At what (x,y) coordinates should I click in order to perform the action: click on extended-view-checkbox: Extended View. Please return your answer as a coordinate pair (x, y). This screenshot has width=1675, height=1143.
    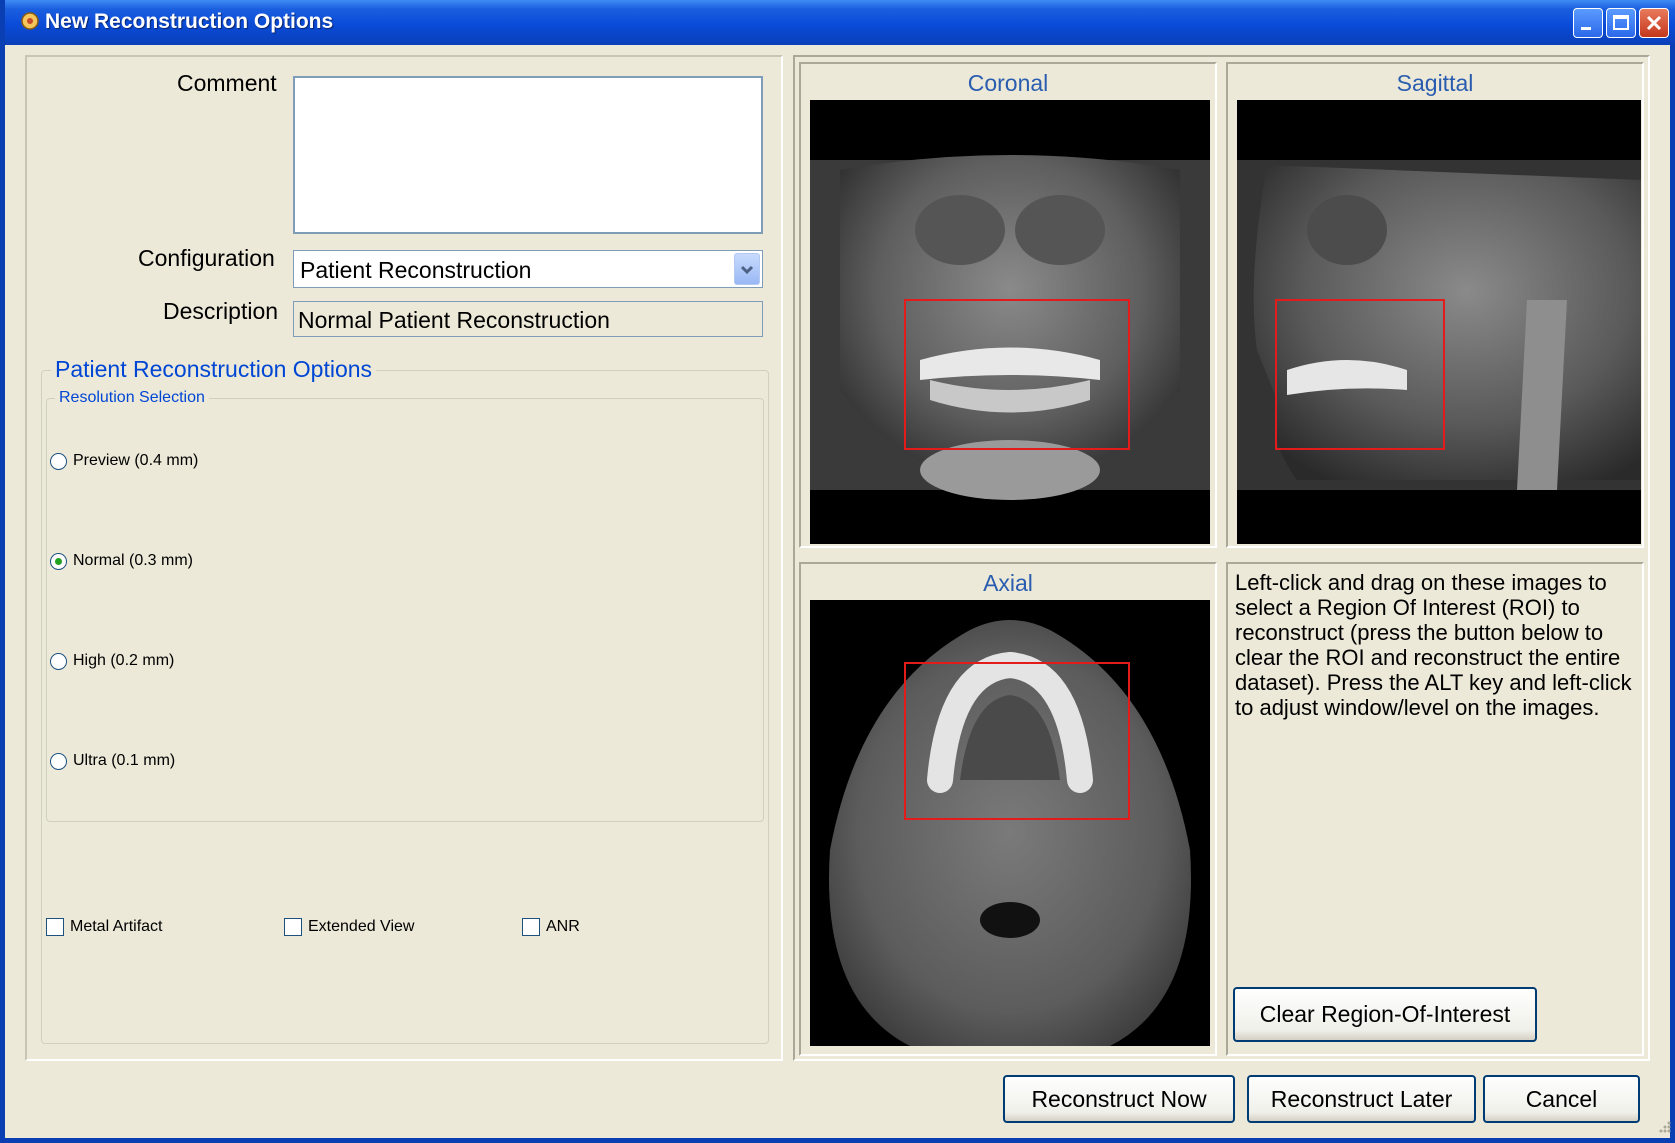
    Looking at the image, I should click on (349, 927).